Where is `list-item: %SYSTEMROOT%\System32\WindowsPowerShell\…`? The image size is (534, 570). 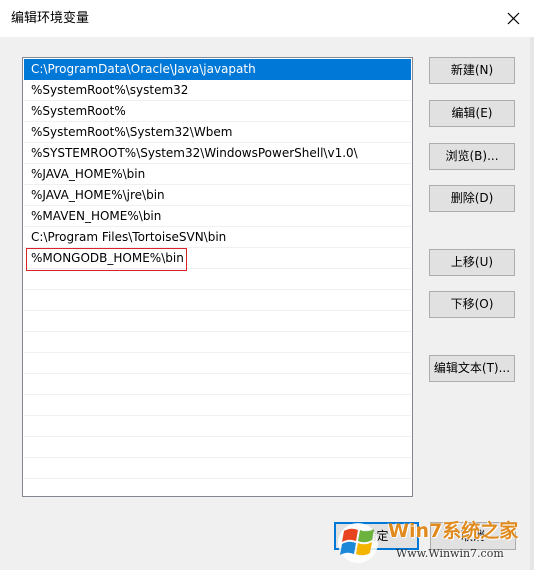 list-item: %SYSTEMROOT%\System32\WindowsPowerShell\… is located at coordinates (217, 153).